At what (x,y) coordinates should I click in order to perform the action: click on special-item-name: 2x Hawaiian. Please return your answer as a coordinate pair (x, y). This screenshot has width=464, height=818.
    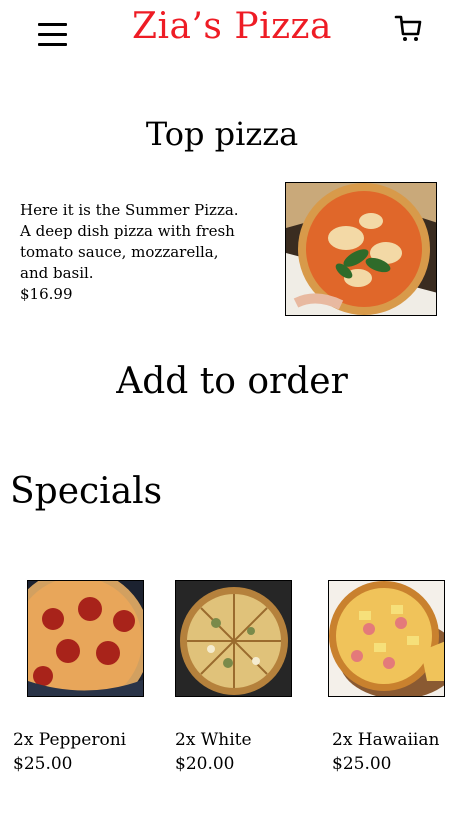
    Looking at the image, I should click on (386, 740).